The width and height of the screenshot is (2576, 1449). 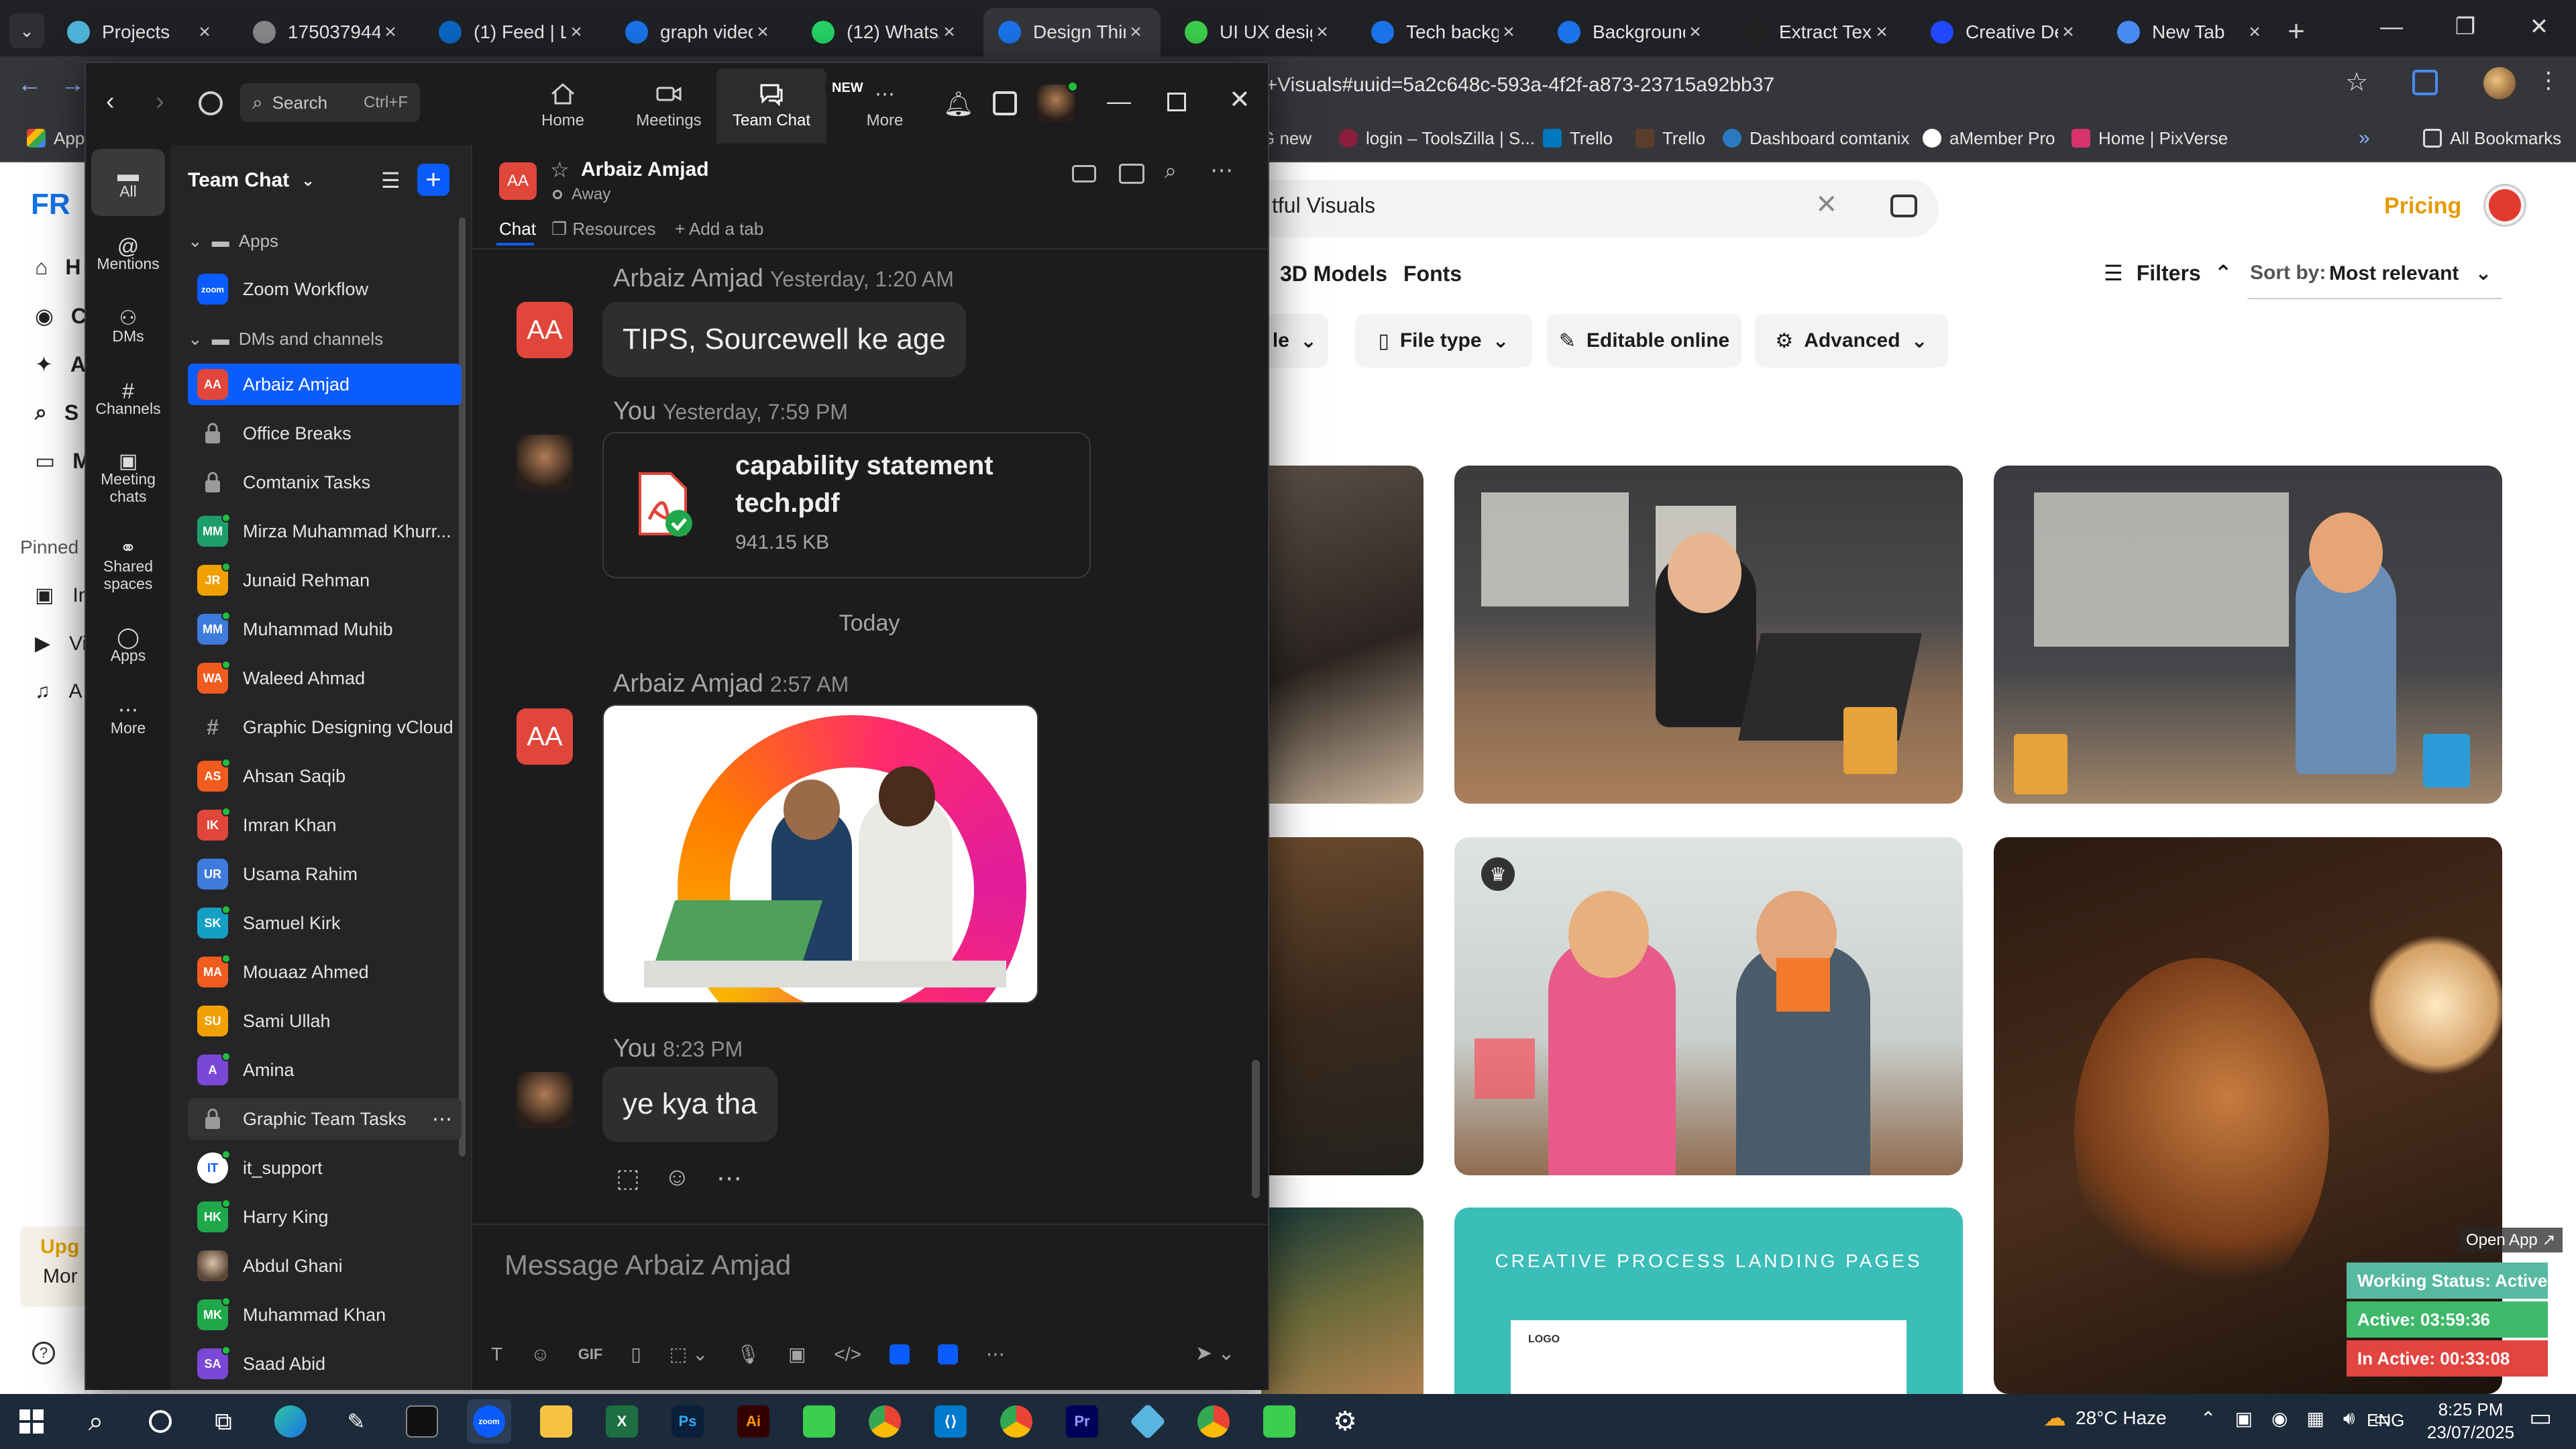 I want to click on tray-chevron-icon: ⌃, so click(x=2208, y=1418).